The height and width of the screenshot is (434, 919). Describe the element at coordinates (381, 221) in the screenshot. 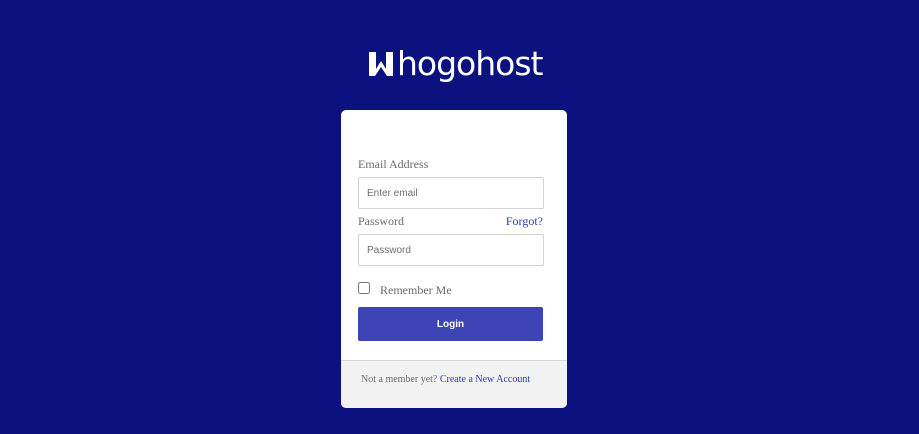

I see `password-label: Password` at that location.